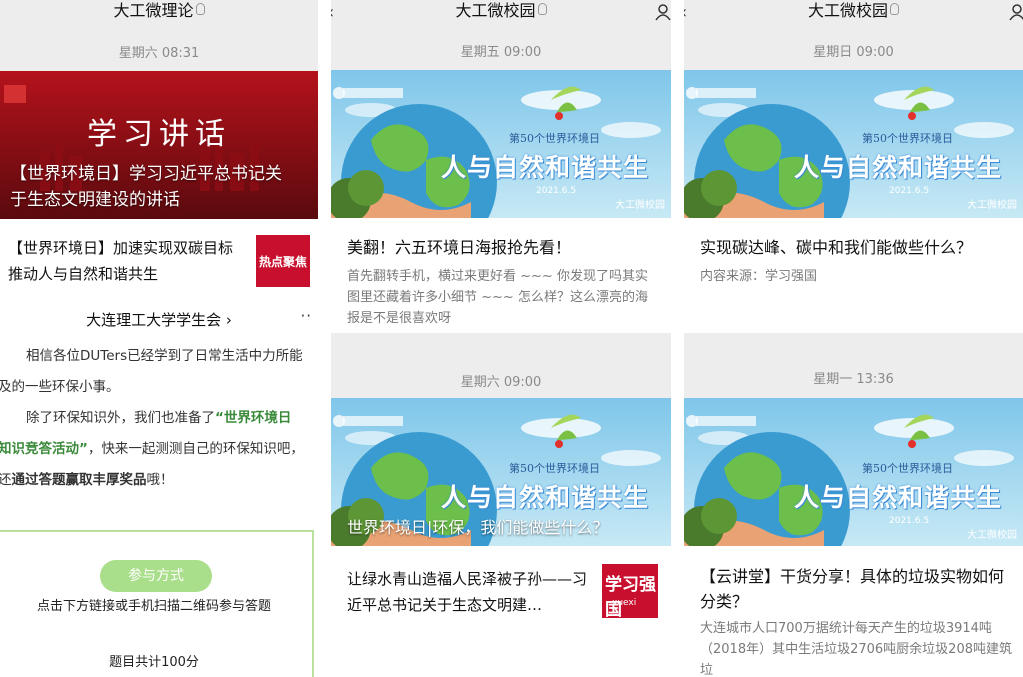 Image resolution: width=1023 pixels, height=677 pixels. I want to click on article-thumbnail: 学习强国 xuexi, so click(630, 591).